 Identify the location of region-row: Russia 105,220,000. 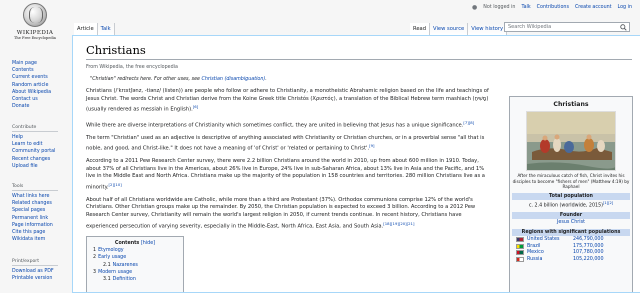
(571, 259).